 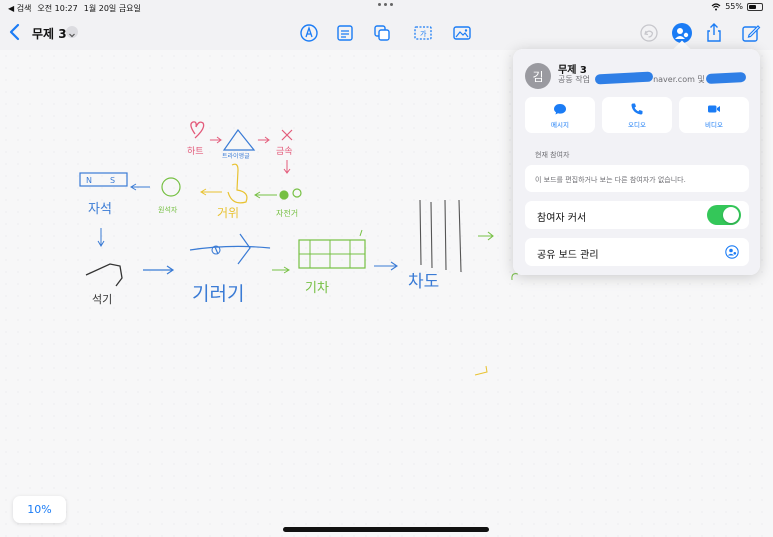 I want to click on sketch-label-road: 차도, so click(x=423, y=282).